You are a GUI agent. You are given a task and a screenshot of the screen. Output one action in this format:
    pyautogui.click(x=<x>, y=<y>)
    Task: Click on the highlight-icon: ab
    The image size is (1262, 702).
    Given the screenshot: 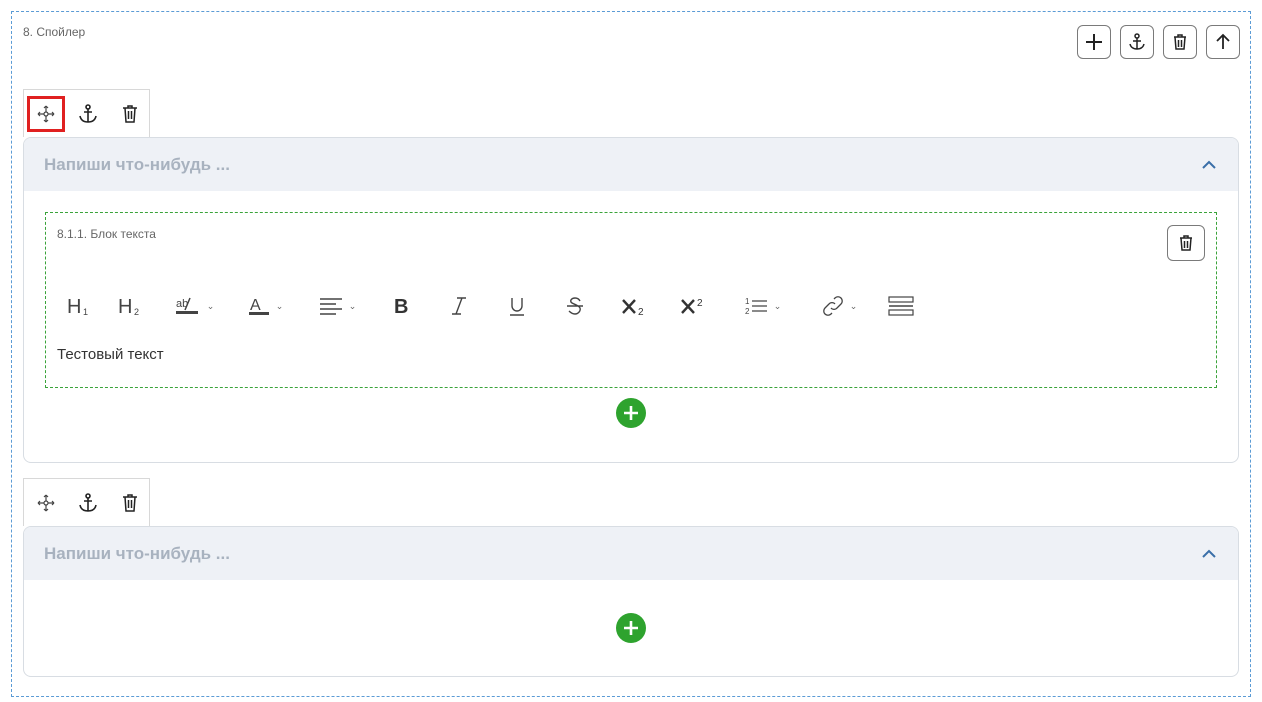 What is the action you would take?
    pyautogui.click(x=186, y=305)
    